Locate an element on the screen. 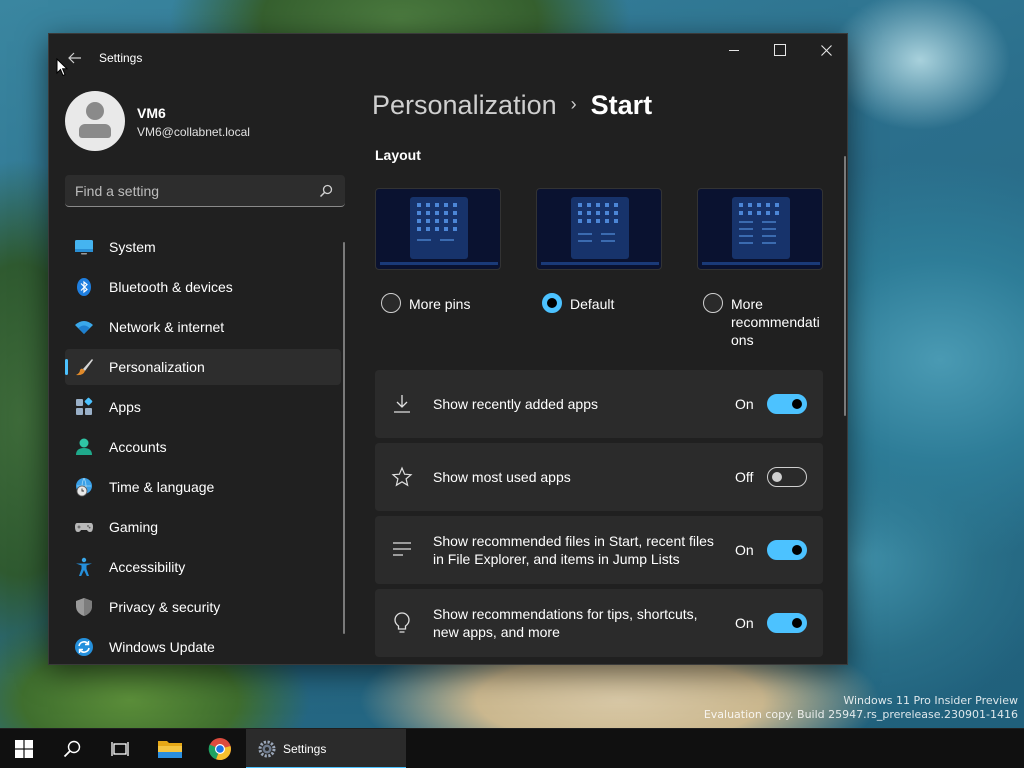 Image resolution: width=1024 pixels, height=768 pixels. start-preview-default-icon is located at coordinates (600, 231).